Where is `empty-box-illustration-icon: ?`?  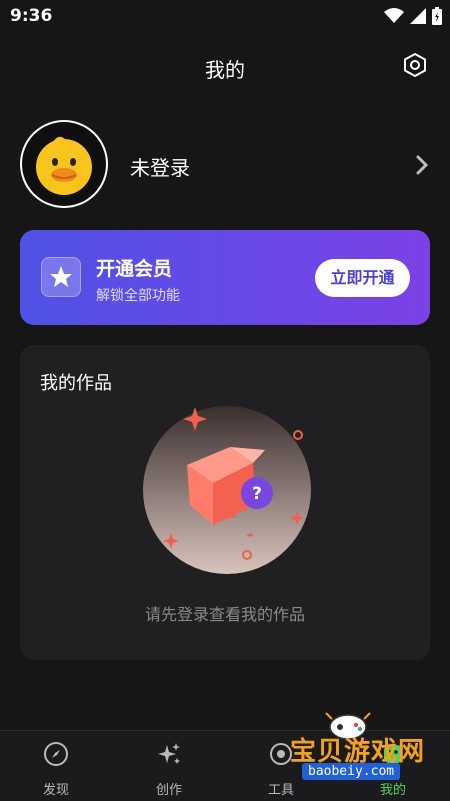 empty-box-illustration-icon: ? is located at coordinates (227, 490).